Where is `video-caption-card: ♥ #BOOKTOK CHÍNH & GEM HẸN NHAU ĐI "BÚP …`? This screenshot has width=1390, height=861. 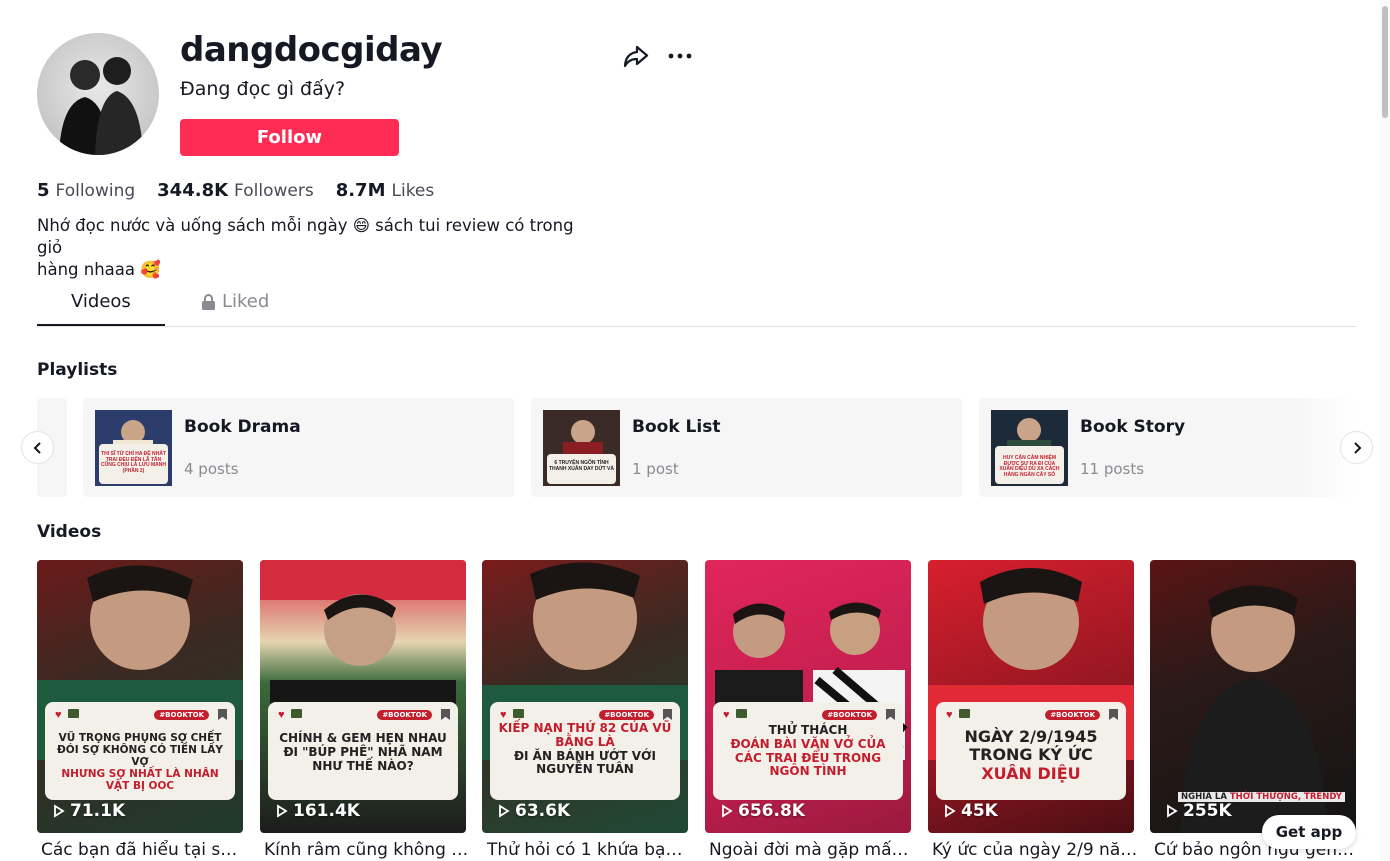 video-caption-card: ♥ #BOOKTOK CHÍNH & GEM HẸN NHAU ĐI "BÚP … is located at coordinates (363, 751).